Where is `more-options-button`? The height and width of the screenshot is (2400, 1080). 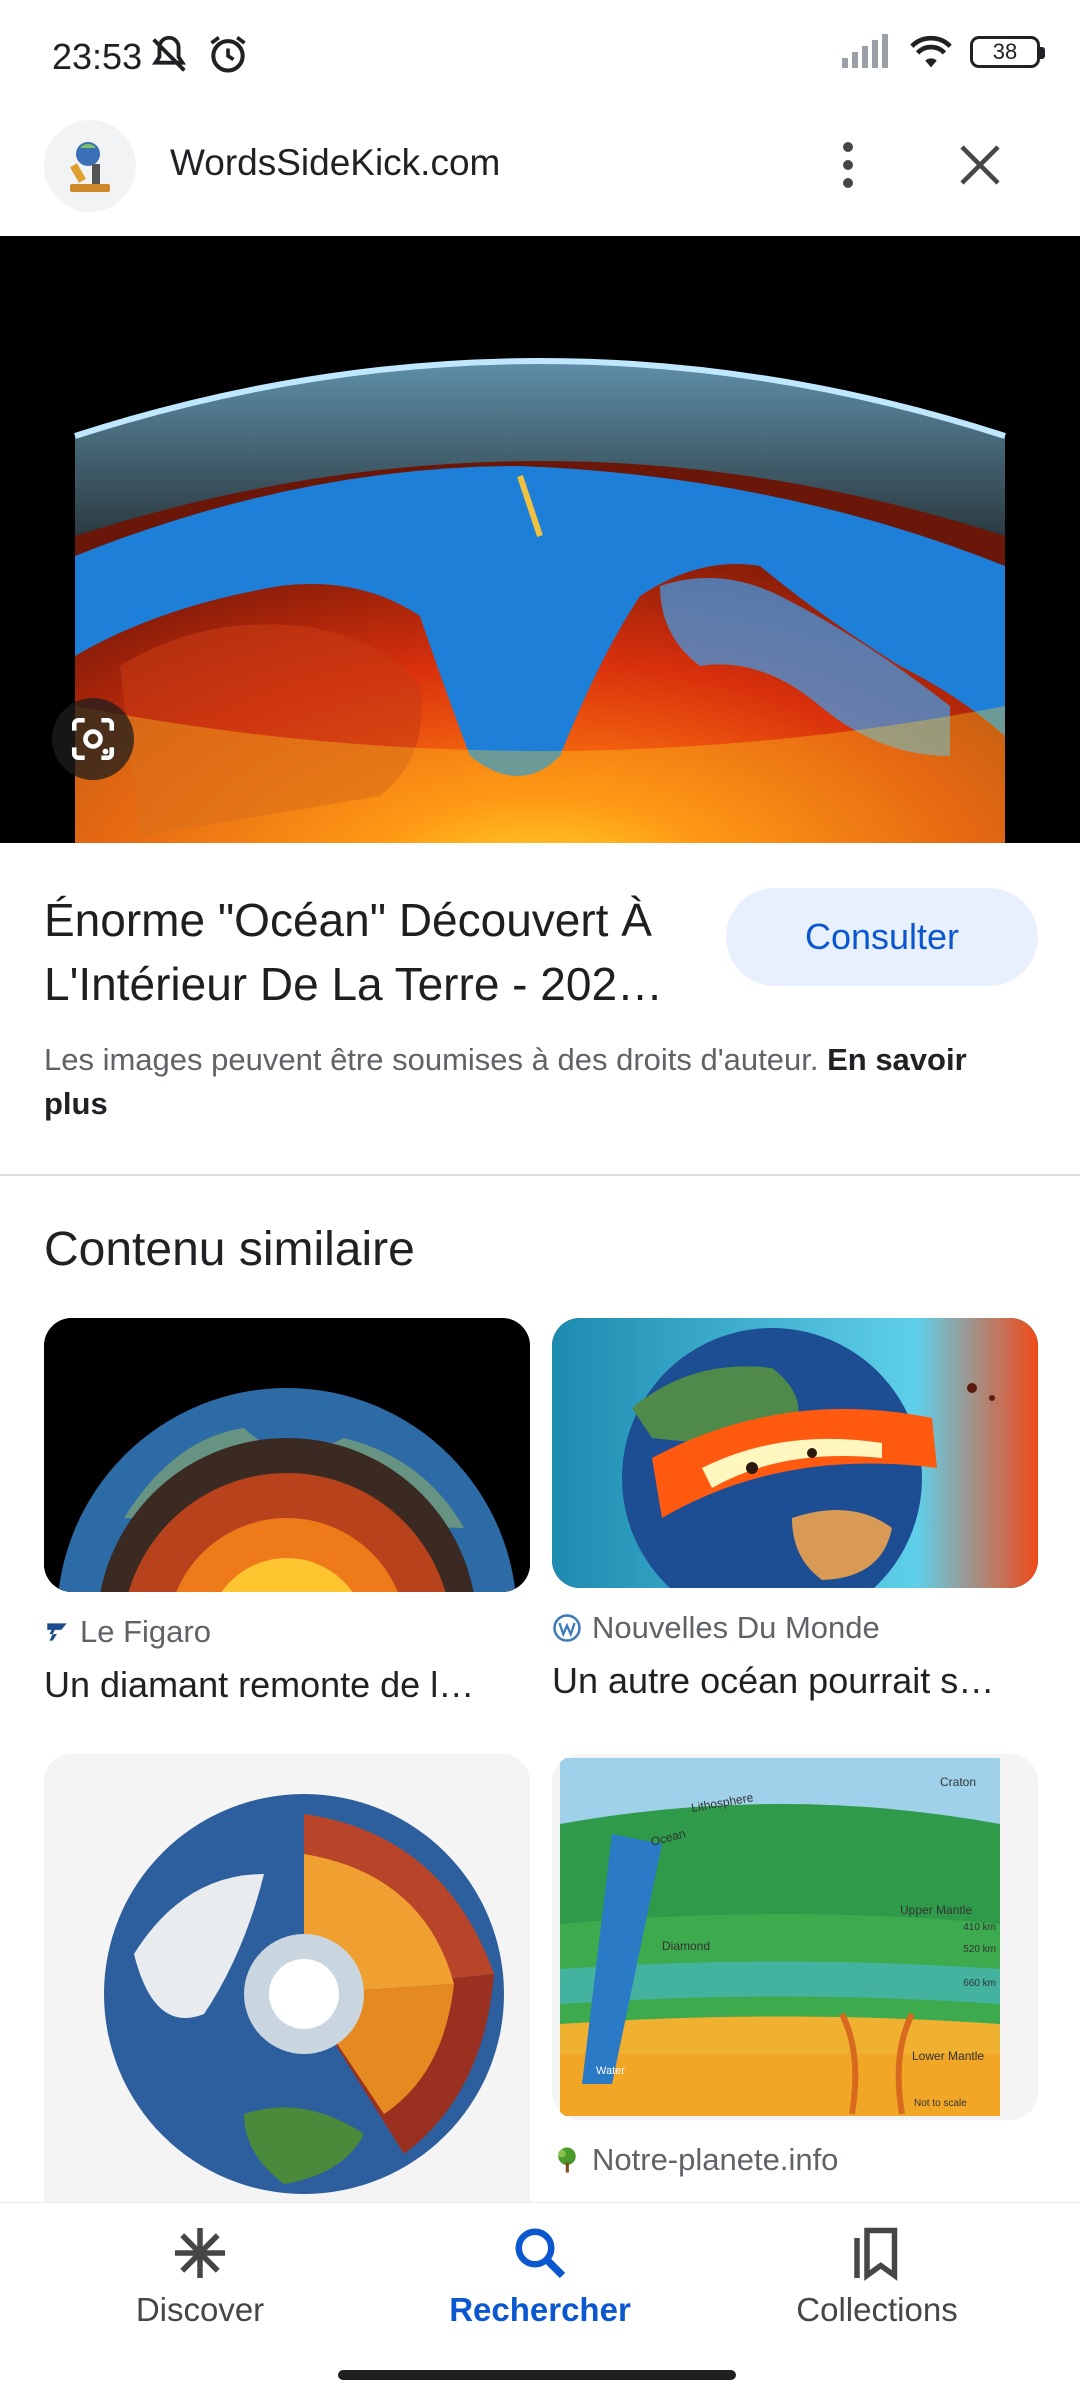 more-options-button is located at coordinates (848, 165).